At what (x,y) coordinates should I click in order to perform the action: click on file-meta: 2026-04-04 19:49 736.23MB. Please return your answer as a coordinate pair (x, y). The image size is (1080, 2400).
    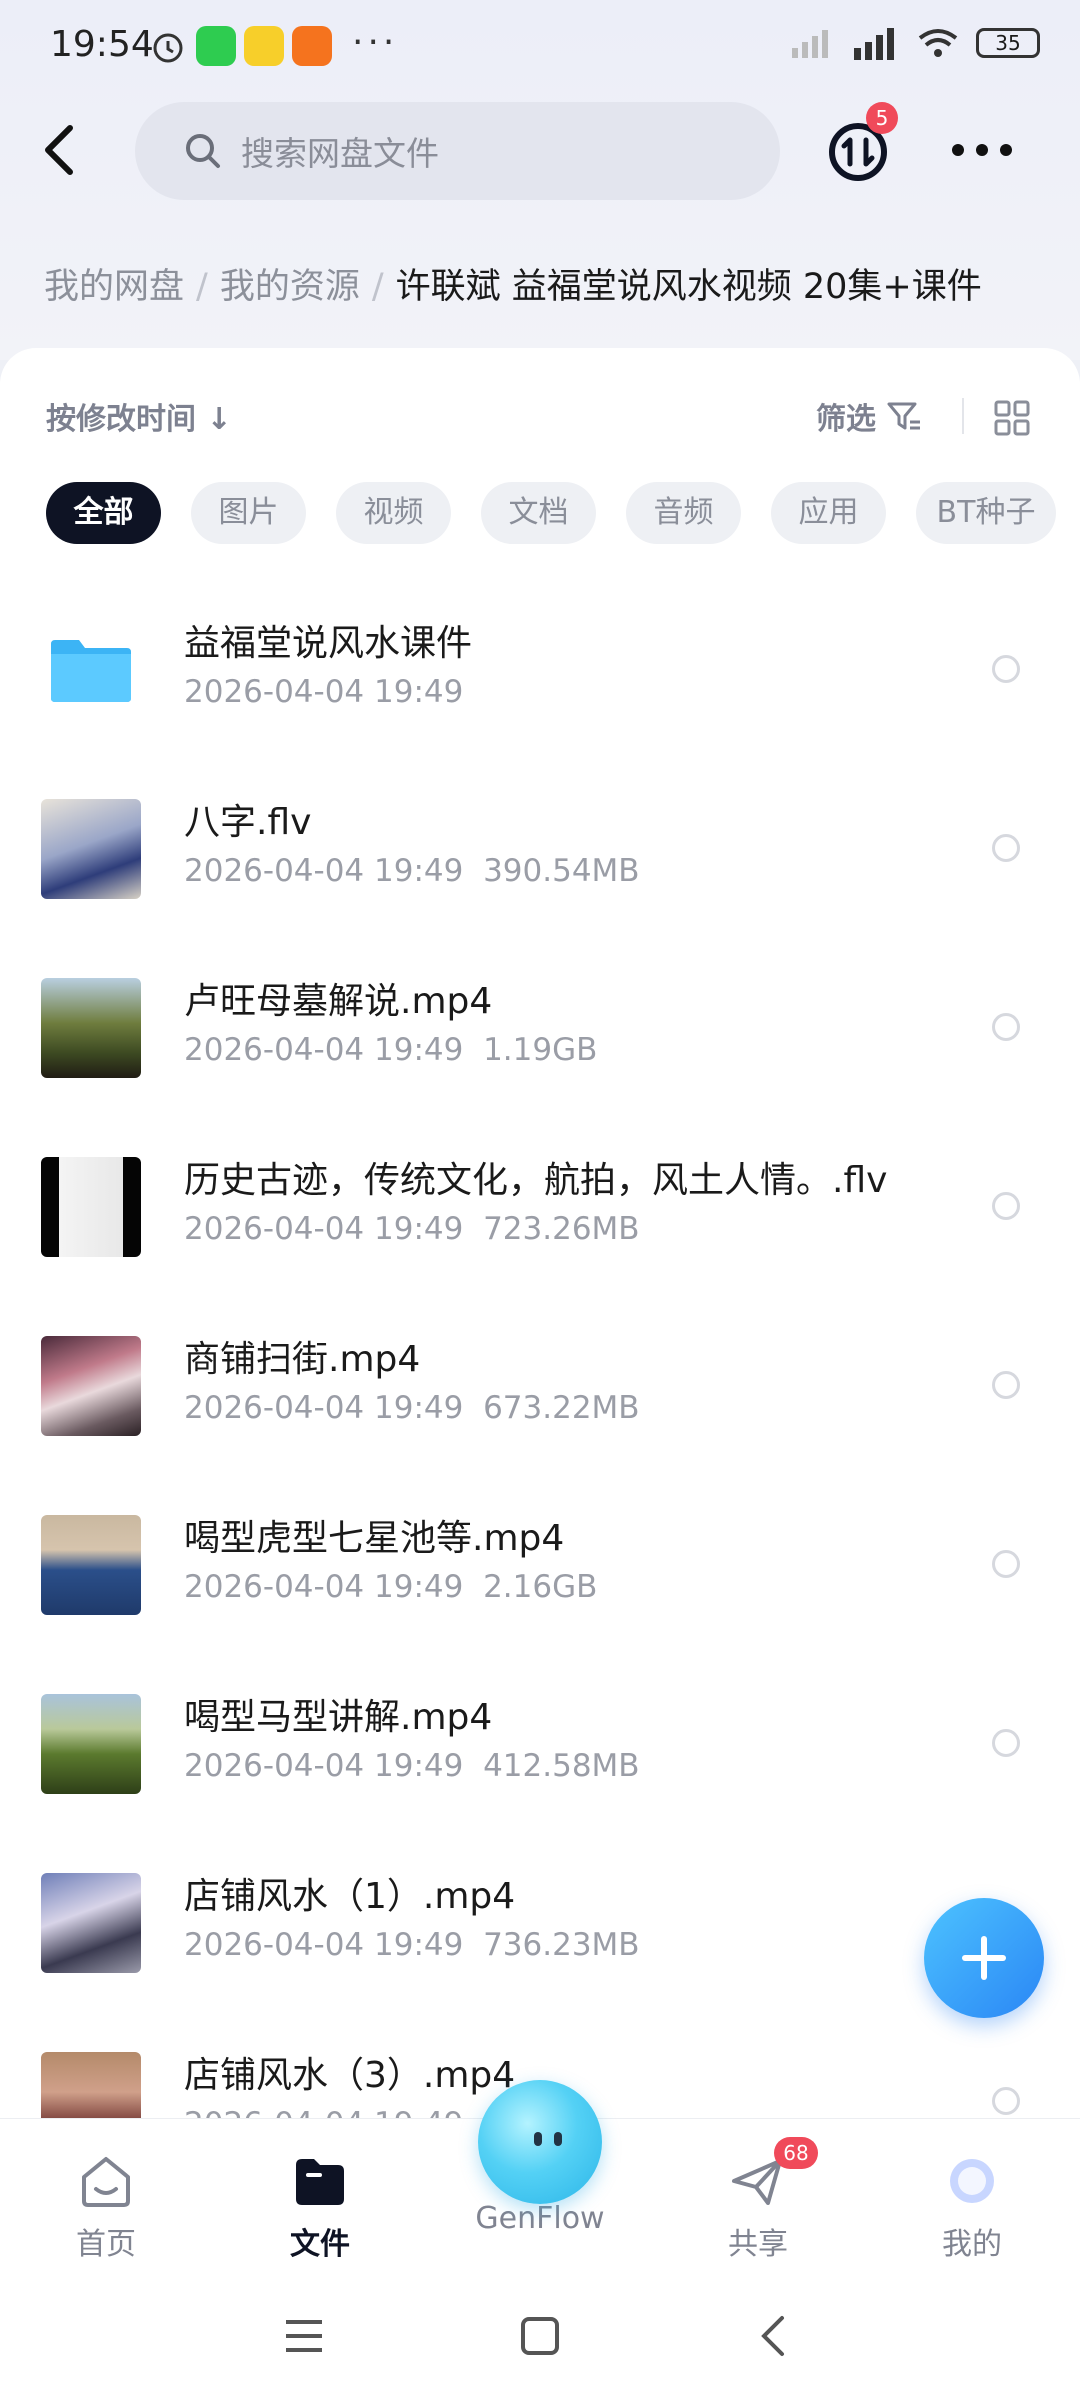
    Looking at the image, I should click on (412, 1945).